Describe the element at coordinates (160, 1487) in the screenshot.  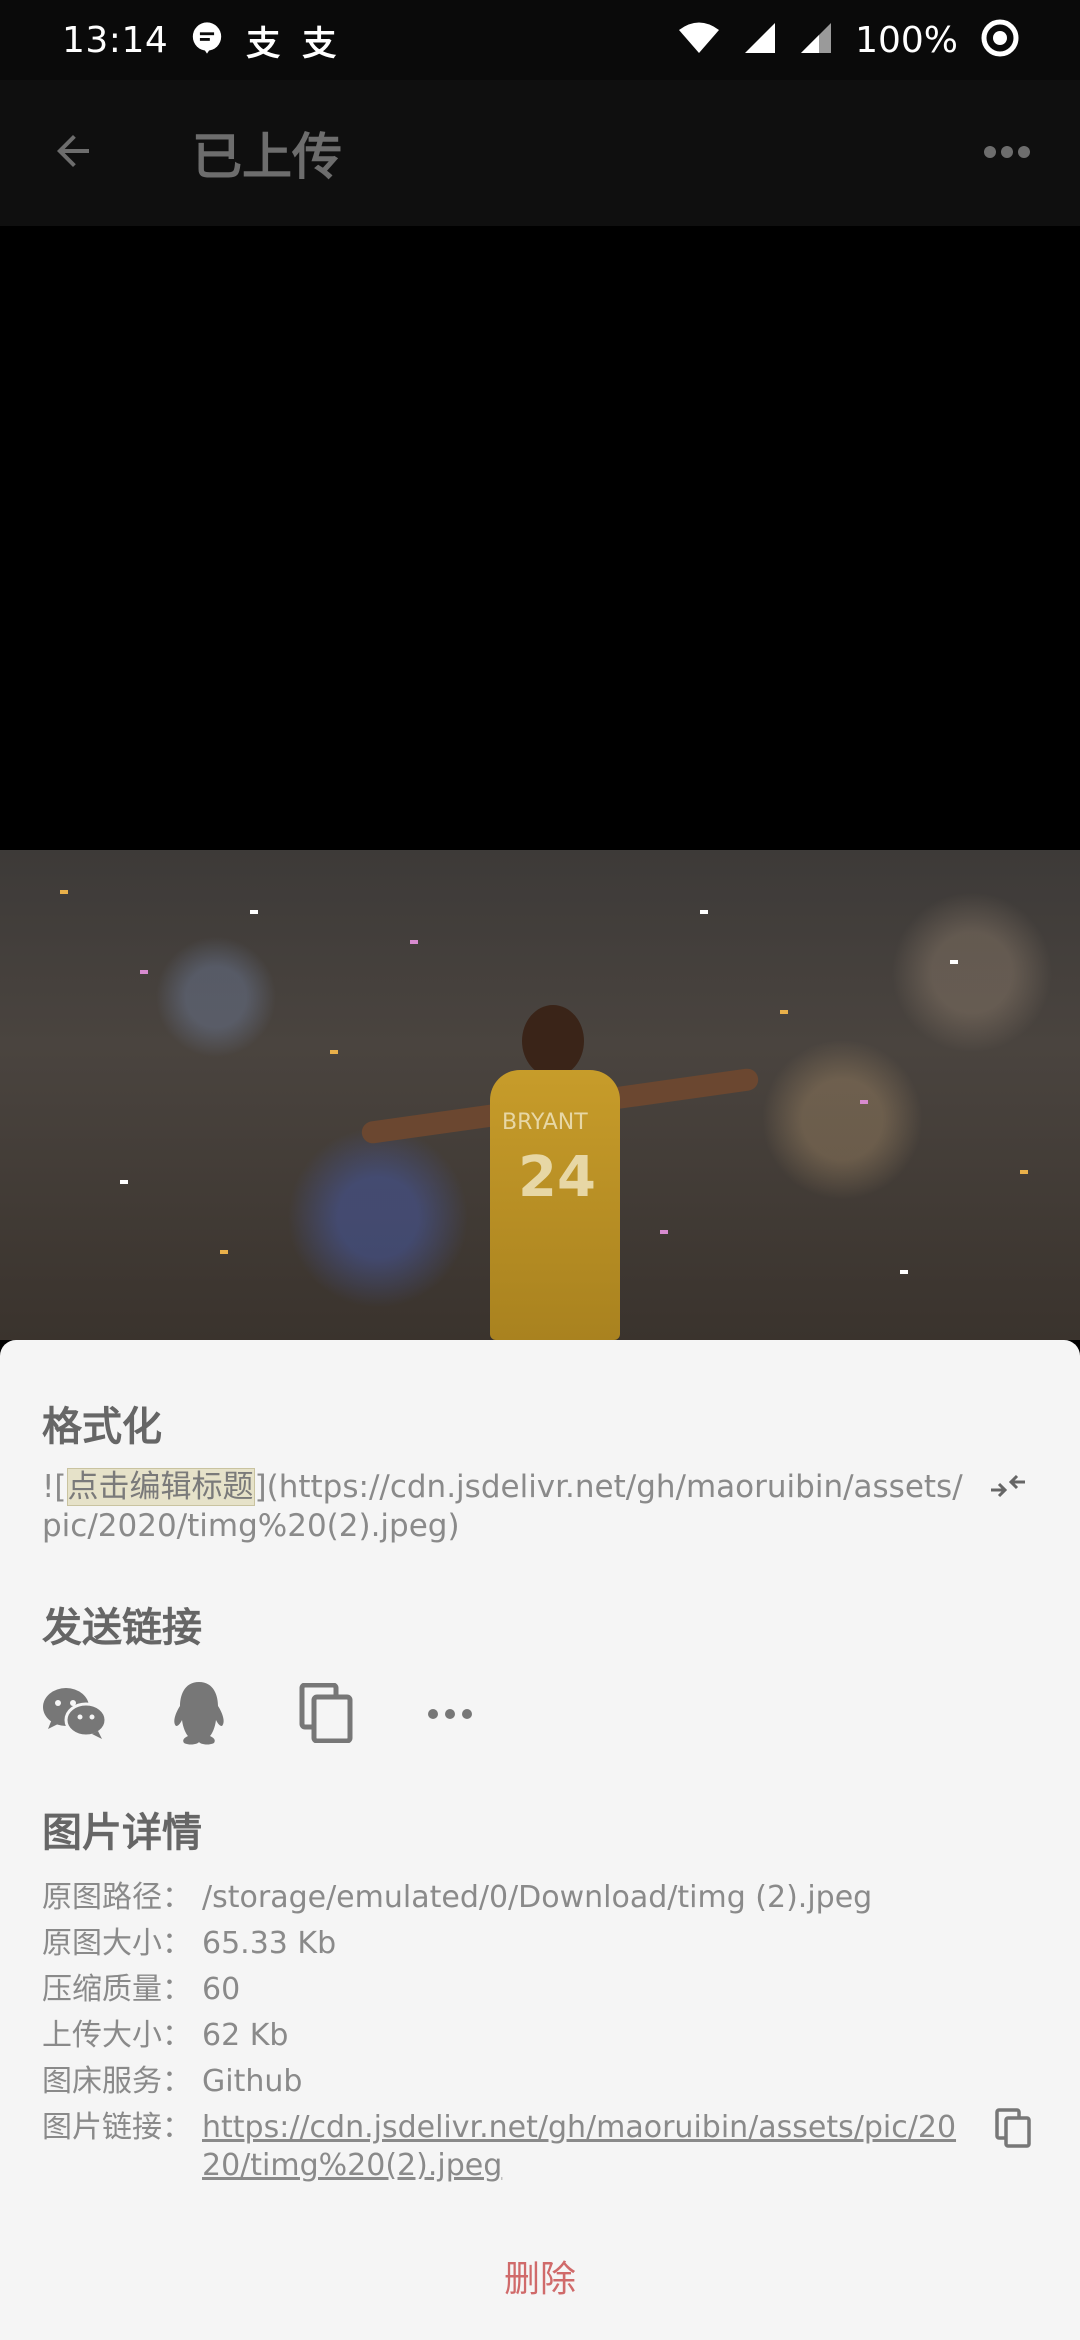
I see `edit-title-placeholder: 点击编辑标题` at that location.